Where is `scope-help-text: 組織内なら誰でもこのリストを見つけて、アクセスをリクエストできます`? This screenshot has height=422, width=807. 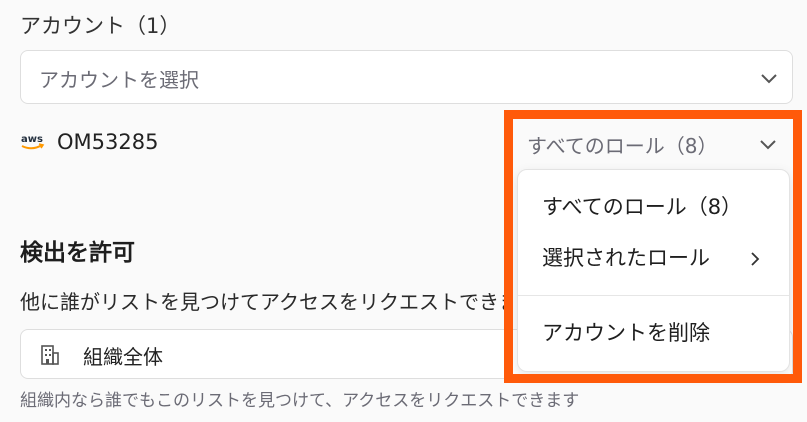 scope-help-text: 組織内なら誰でもこのリストを見つけて、アクセスをリクエストできます is located at coordinates (300, 401).